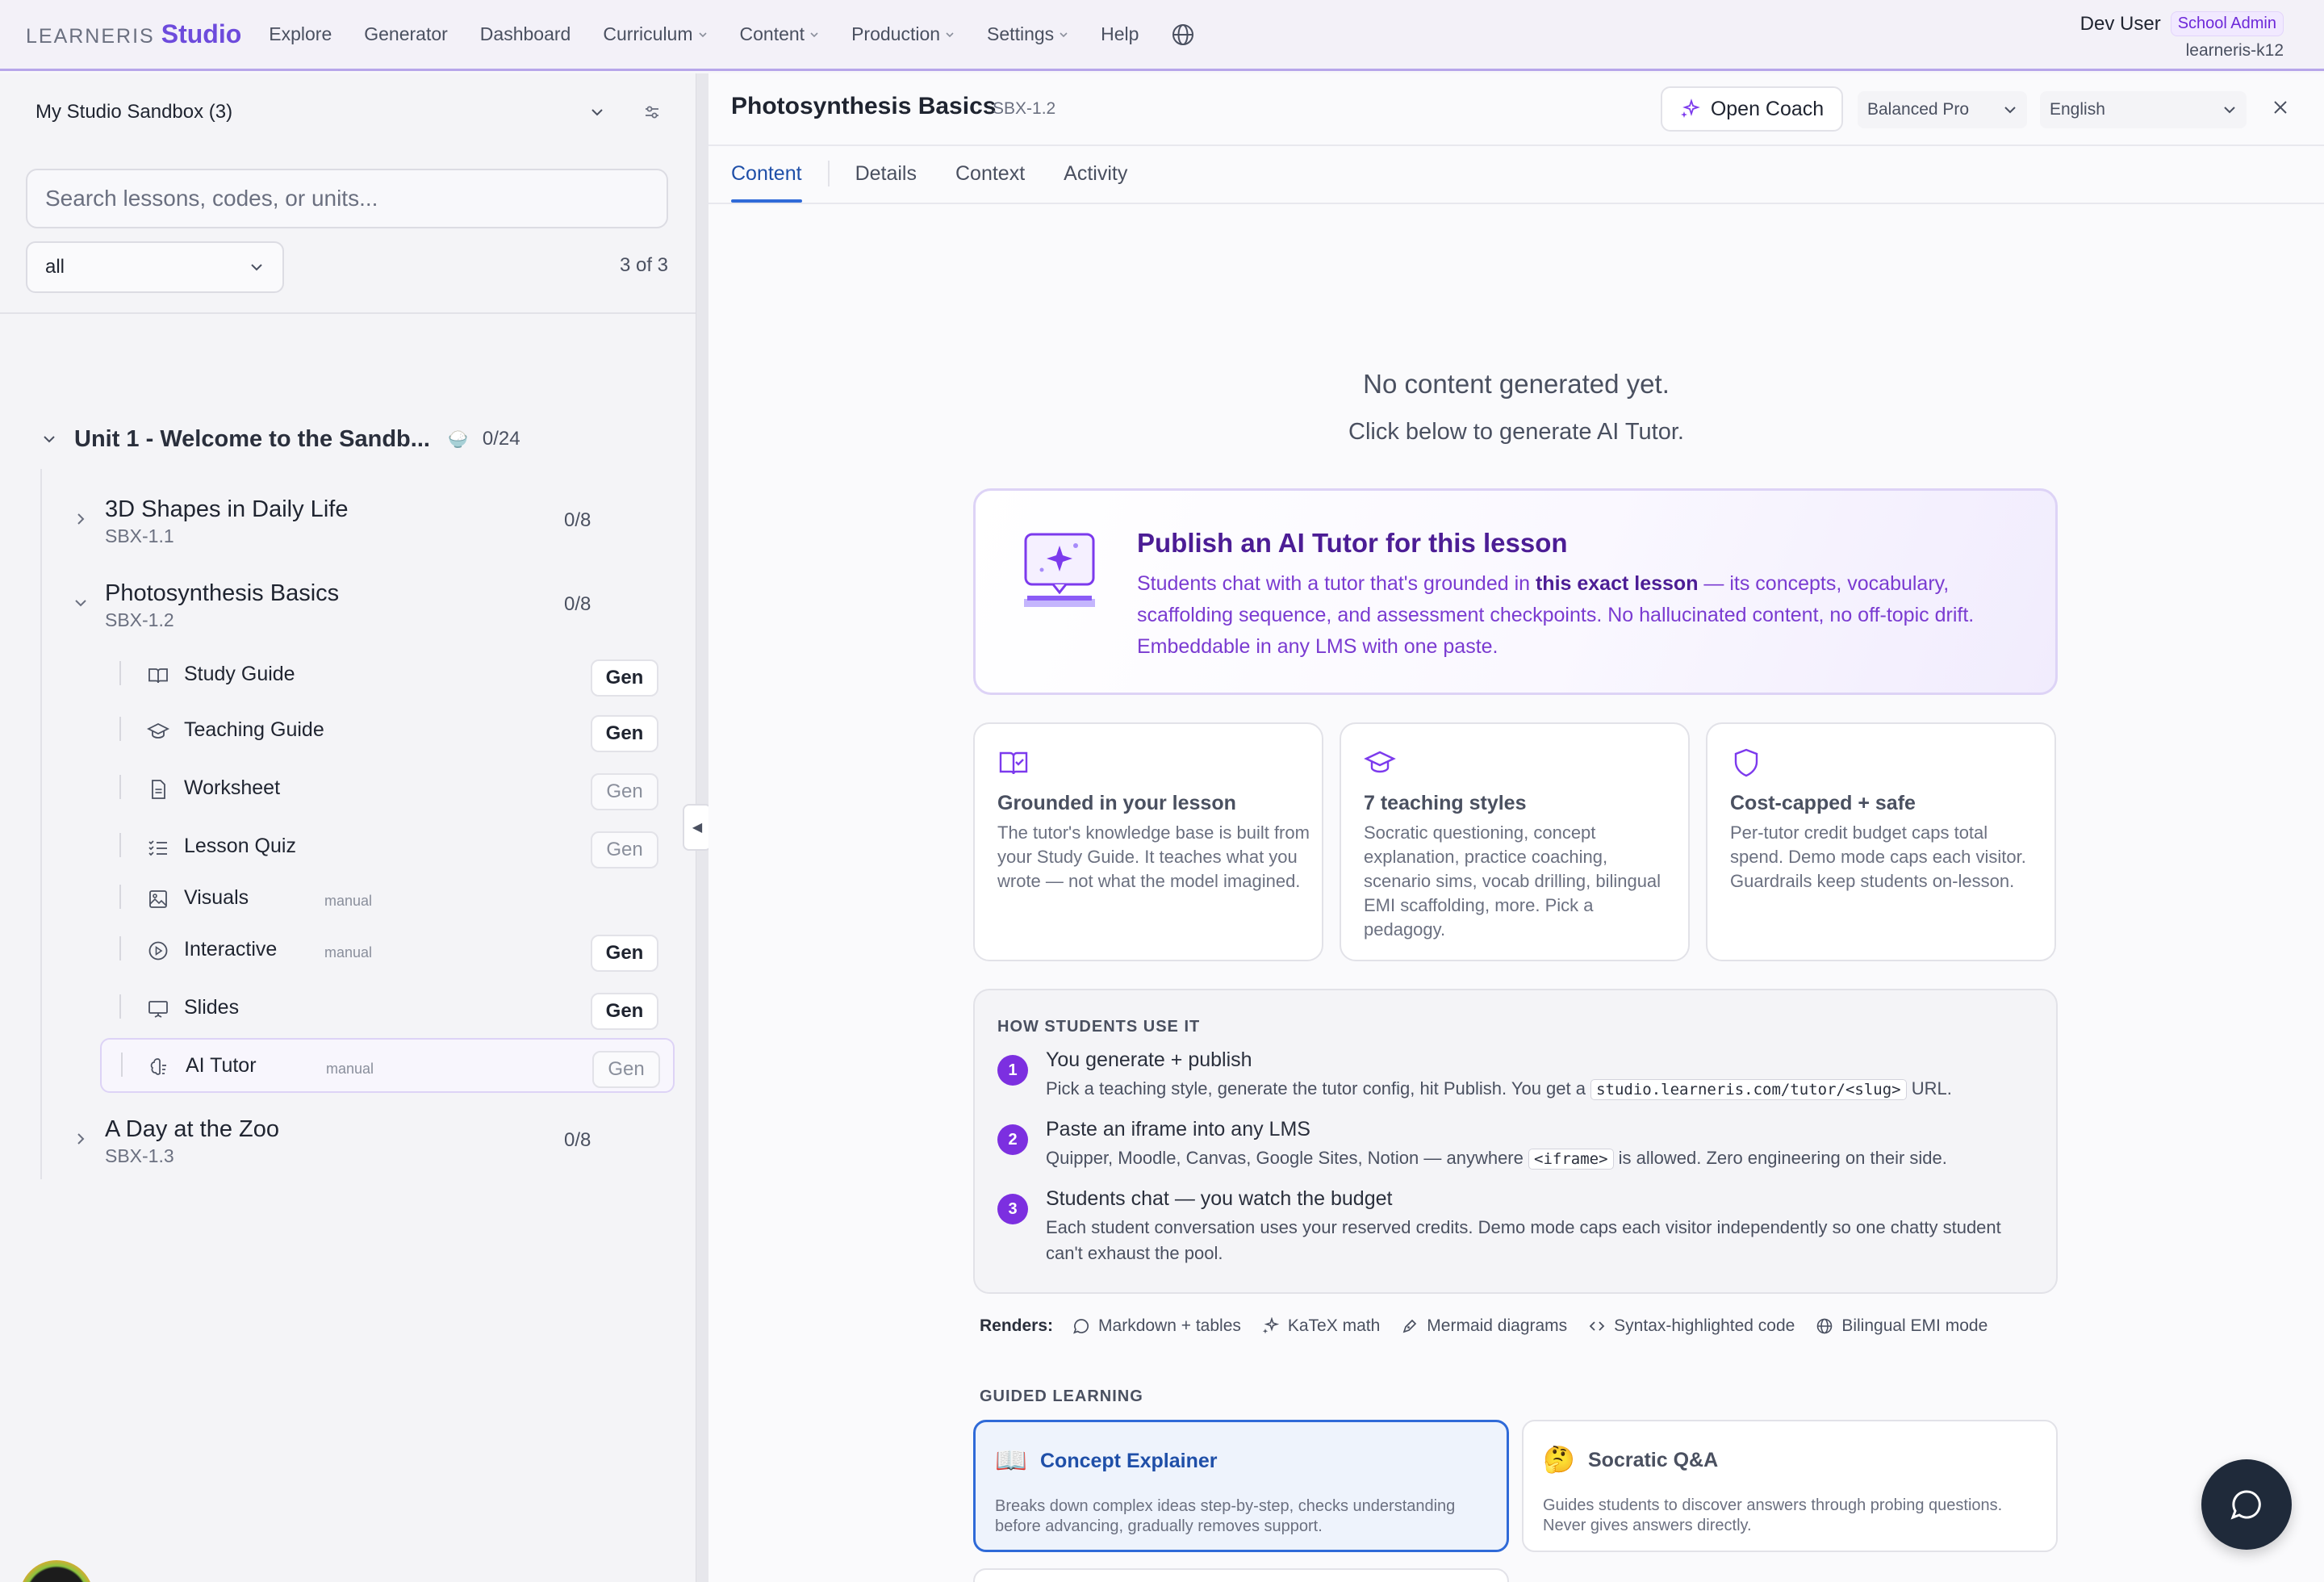  I want to click on nav-dashboard: Dashboard, so click(525, 34).